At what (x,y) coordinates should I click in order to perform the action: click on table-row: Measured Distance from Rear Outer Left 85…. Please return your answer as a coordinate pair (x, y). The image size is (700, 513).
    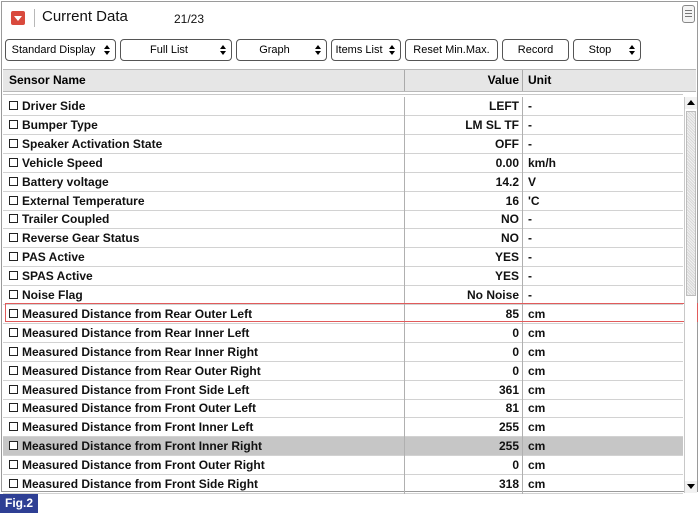
    Looking at the image, I should click on (343, 314).